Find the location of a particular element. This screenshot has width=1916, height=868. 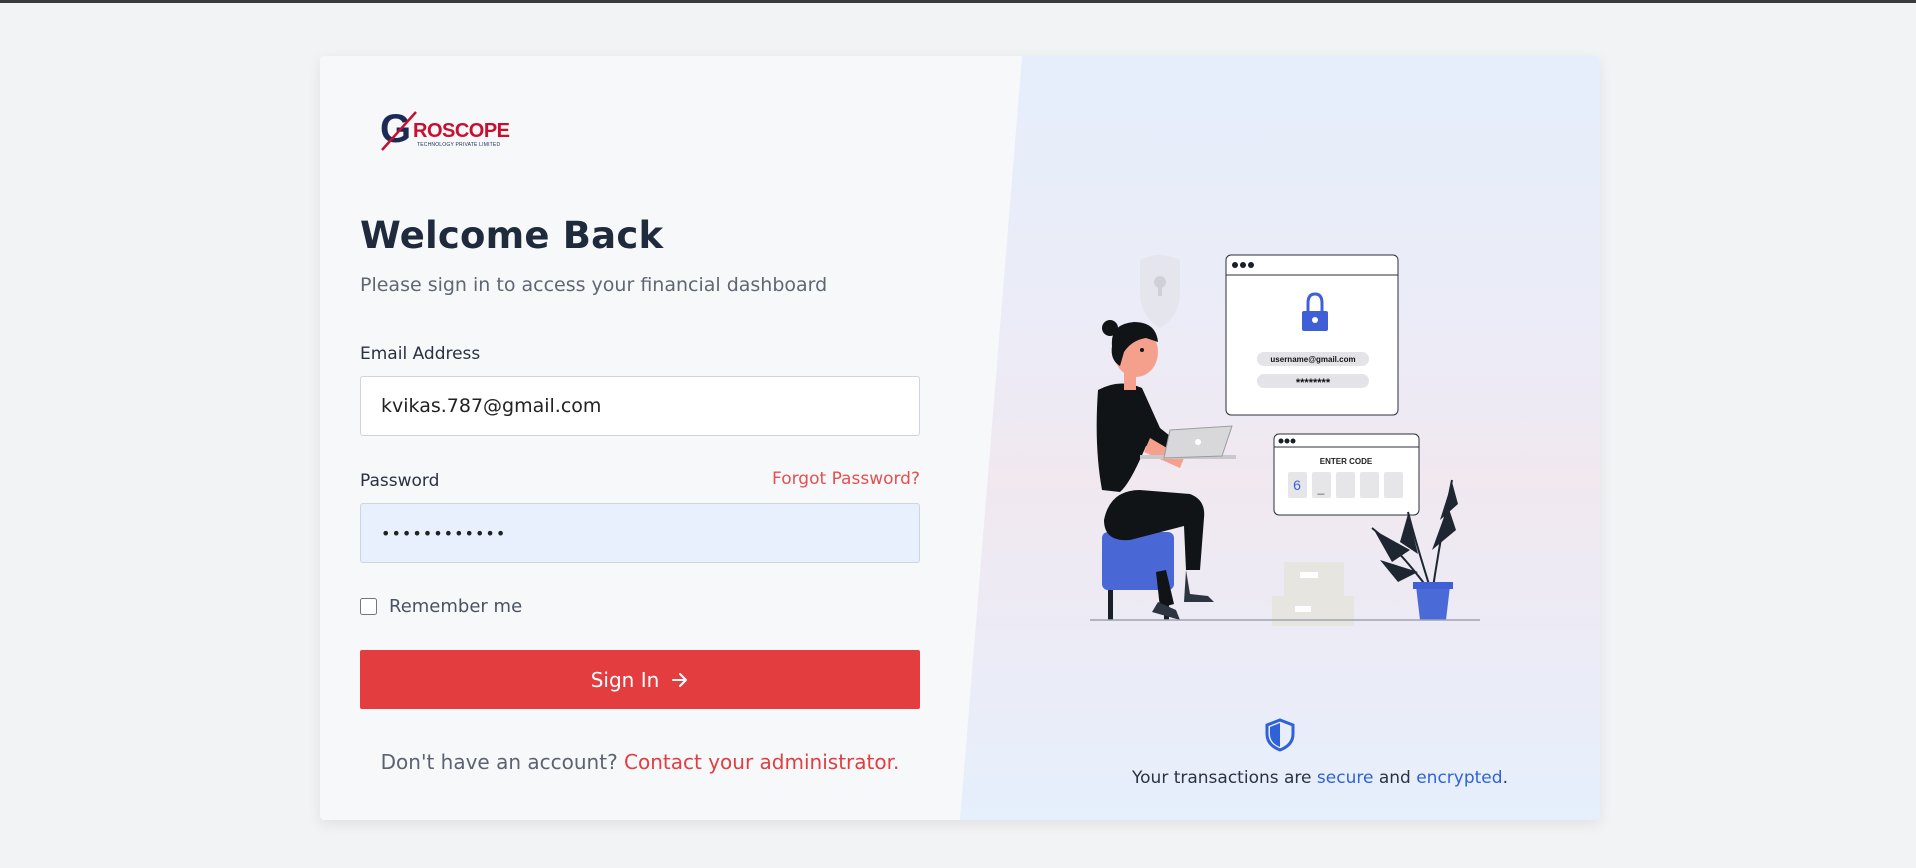

login-window: username@gmail.com ******** is located at coordinates (1312, 335).